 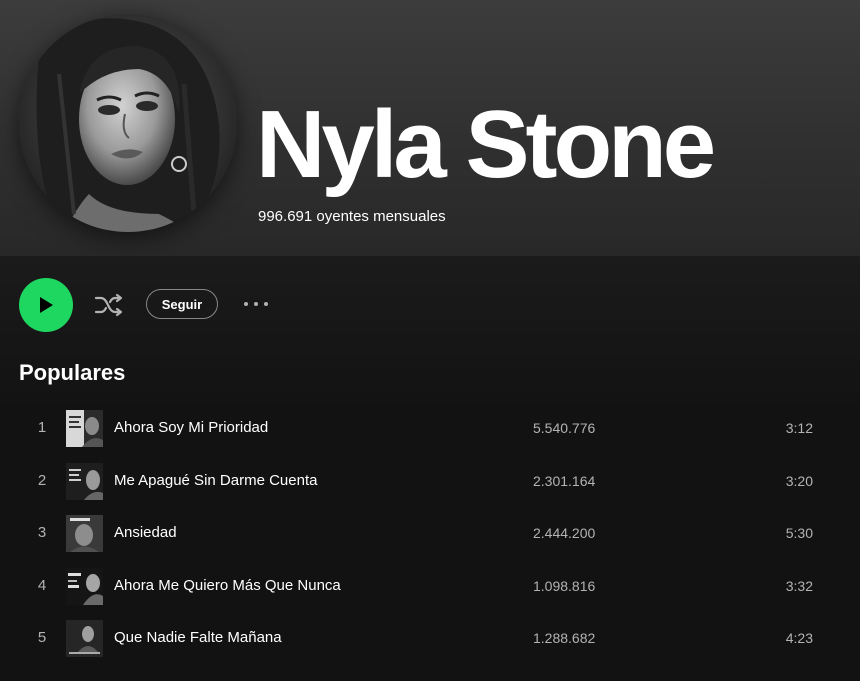 What do you see at coordinates (215, 481) in the screenshot?
I see `track-title: Me Apagué Sin Darme Cuenta` at bounding box center [215, 481].